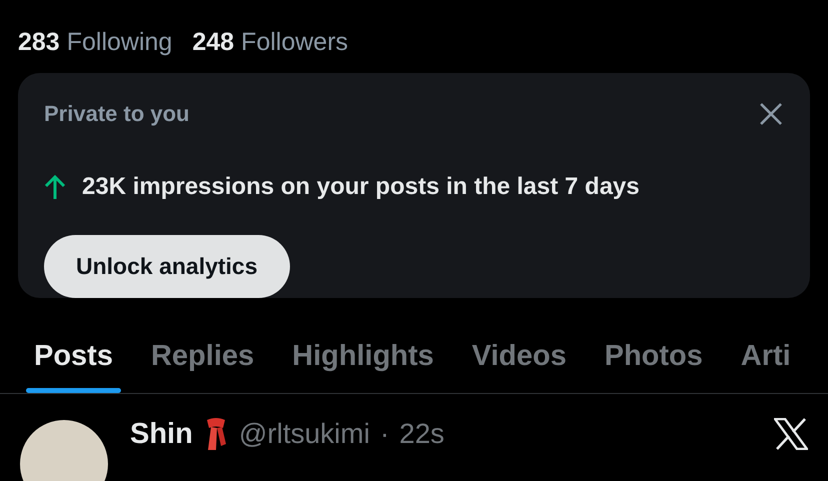  What do you see at coordinates (361, 187) in the screenshot?
I see `impressions-message: 23K impressions on your posts in the last 7 days` at bounding box center [361, 187].